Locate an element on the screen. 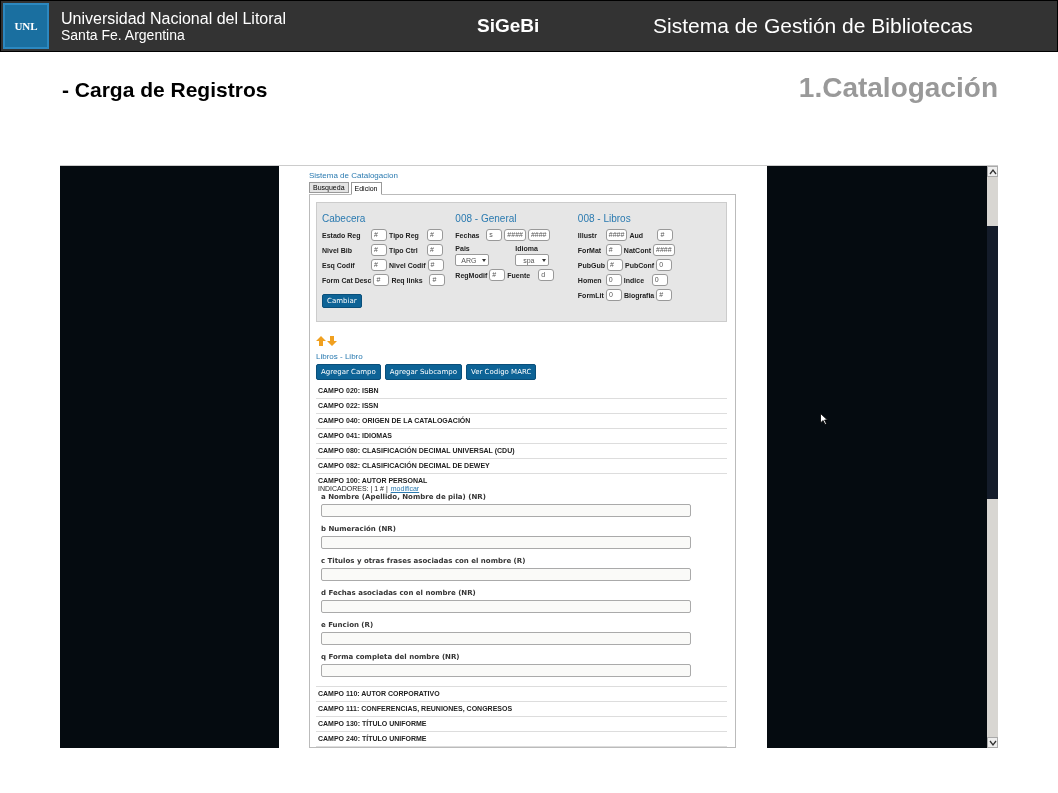  university-city: Santa Fe. Argentina is located at coordinates (123, 34).